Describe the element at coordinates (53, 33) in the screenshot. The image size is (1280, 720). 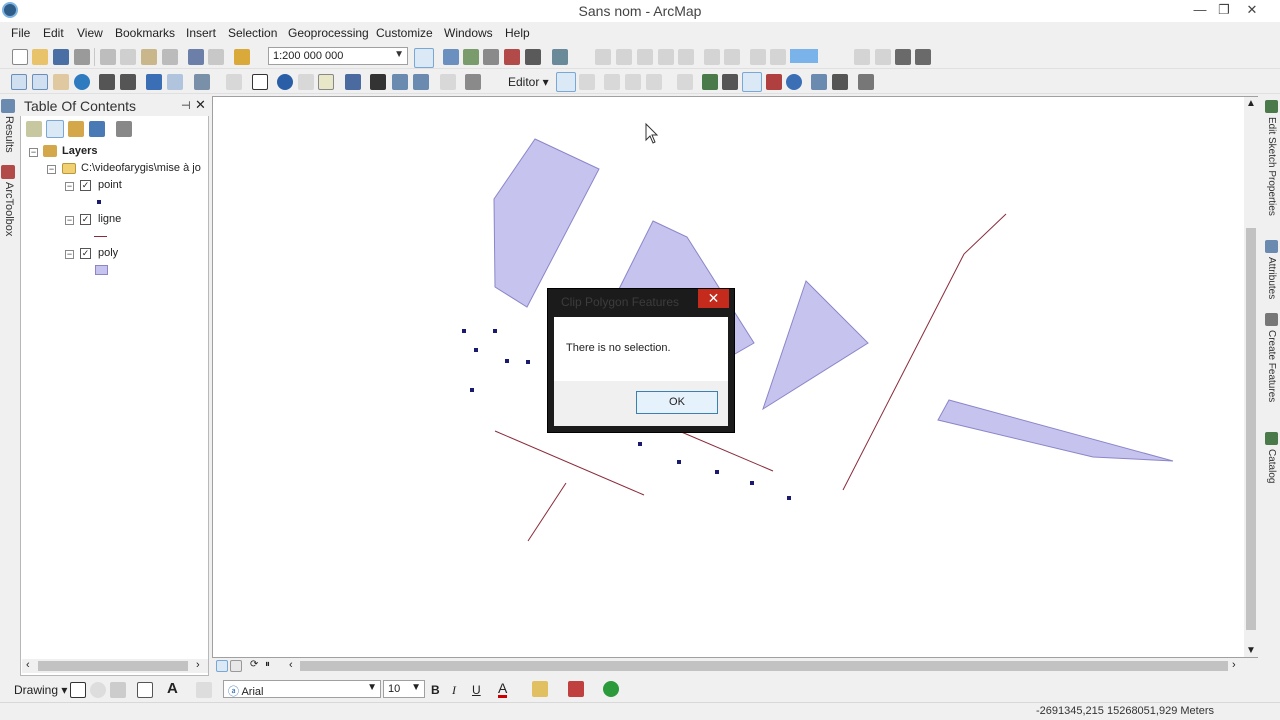
I see `menu-edit: Edit` at that location.